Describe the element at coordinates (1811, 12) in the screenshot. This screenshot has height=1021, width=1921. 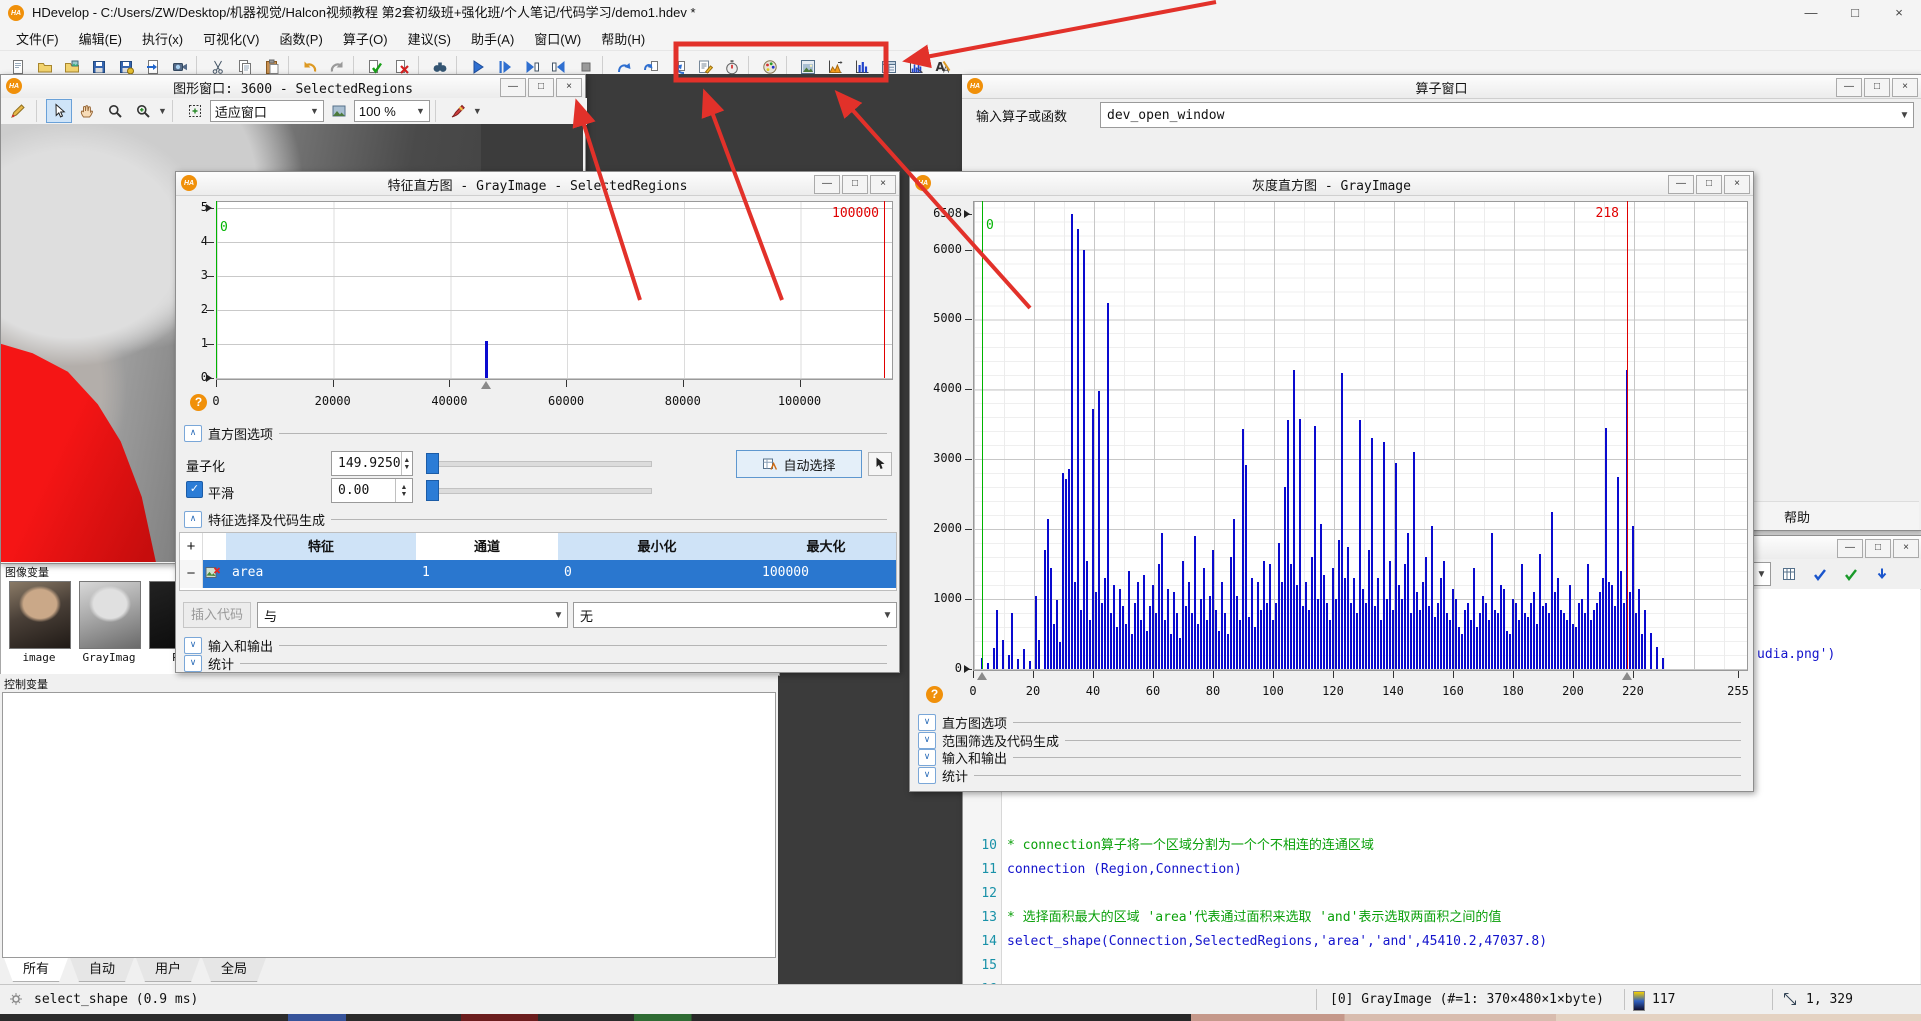
I see `app-minimize-button: —` at that location.